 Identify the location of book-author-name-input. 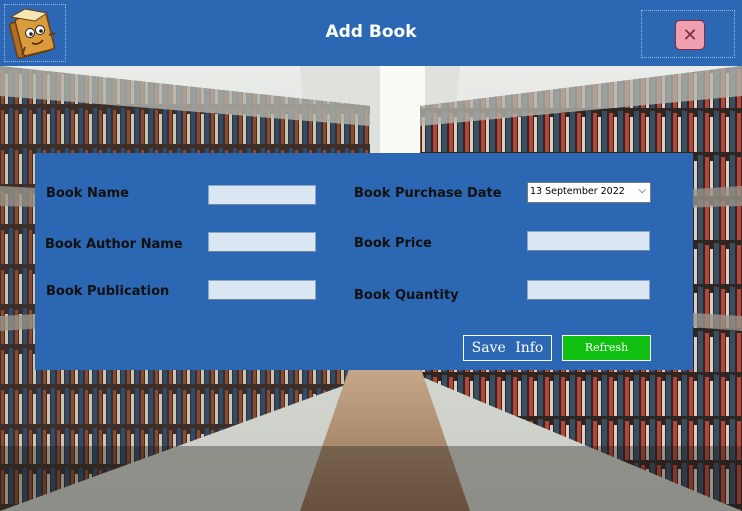
(262, 242).